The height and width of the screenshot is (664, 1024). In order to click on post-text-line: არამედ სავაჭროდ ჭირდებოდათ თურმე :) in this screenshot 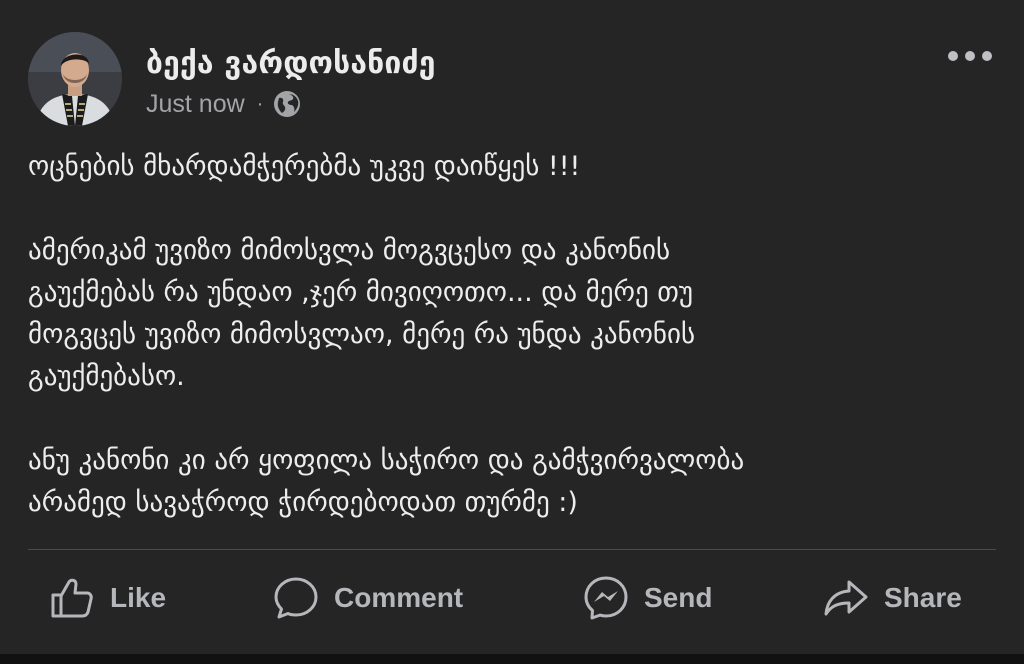, I will do `click(303, 502)`.